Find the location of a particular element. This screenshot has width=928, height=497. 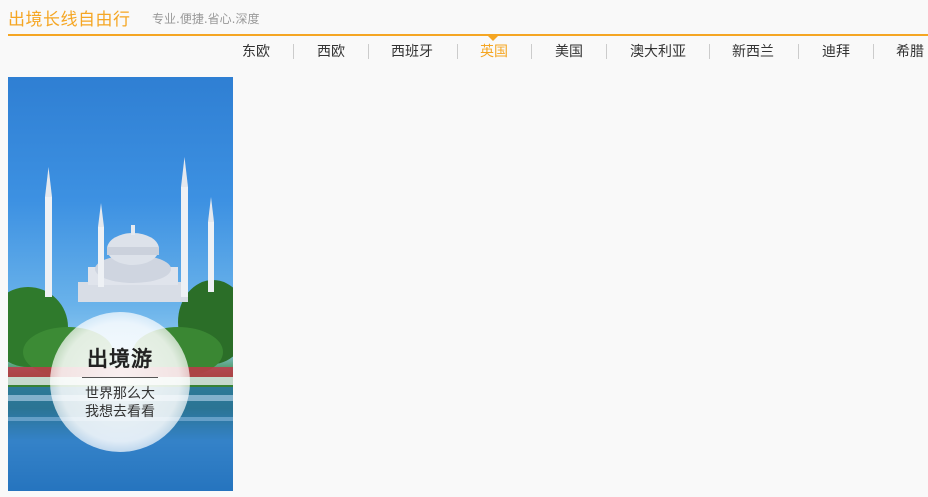

nav-item-usa: 美国 is located at coordinates (569, 52).